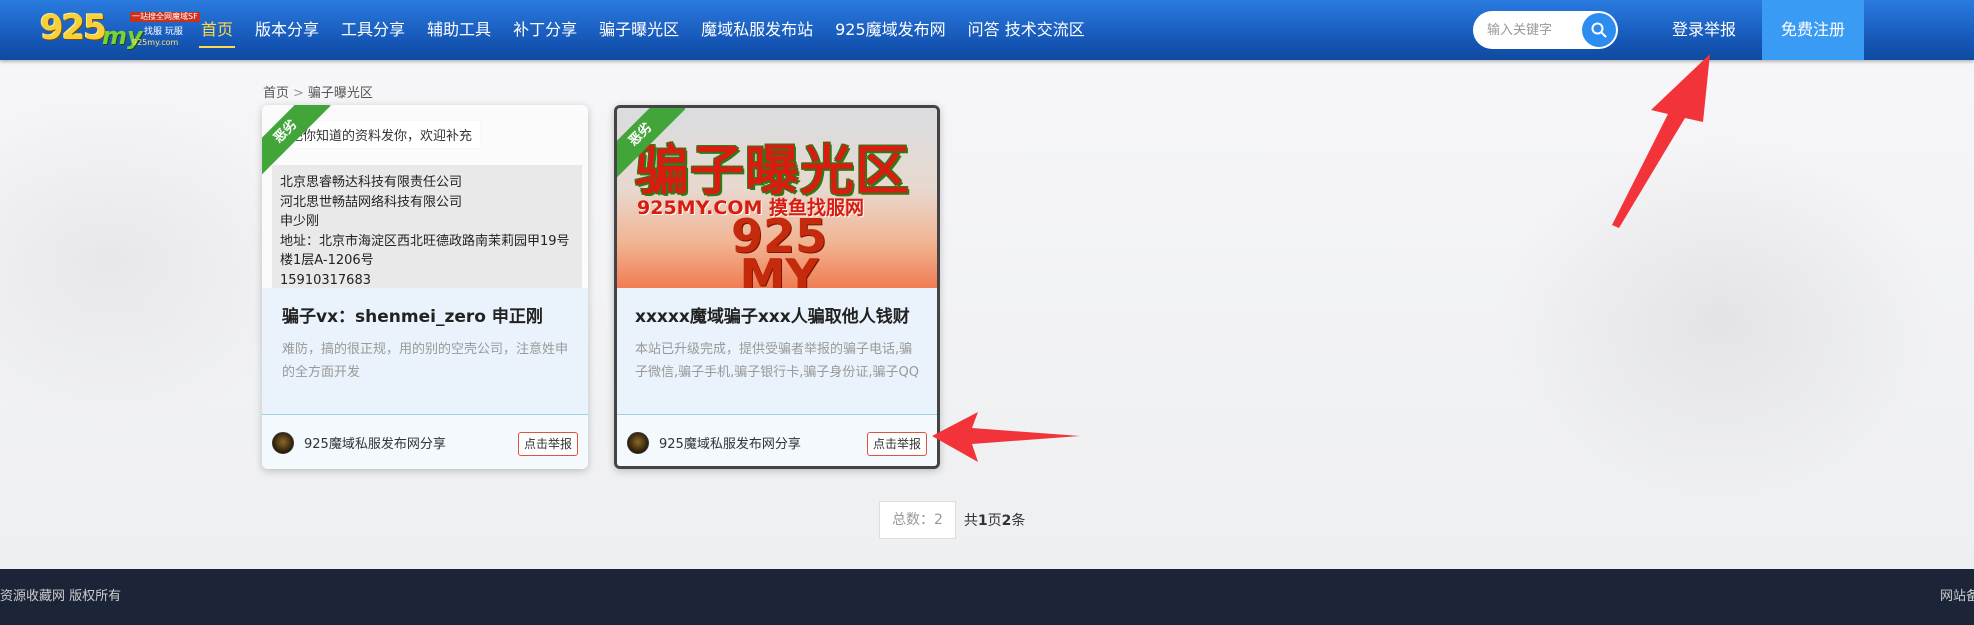 The image size is (1974, 625). Describe the element at coordinates (276, 93) in the screenshot. I see `breadcrumb-home: 首页` at that location.